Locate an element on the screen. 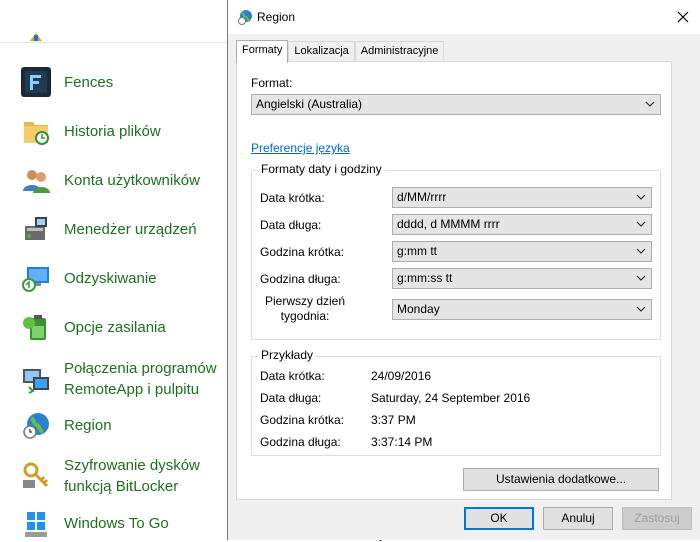  cp-item-region: Region is located at coordinates (66, 425).